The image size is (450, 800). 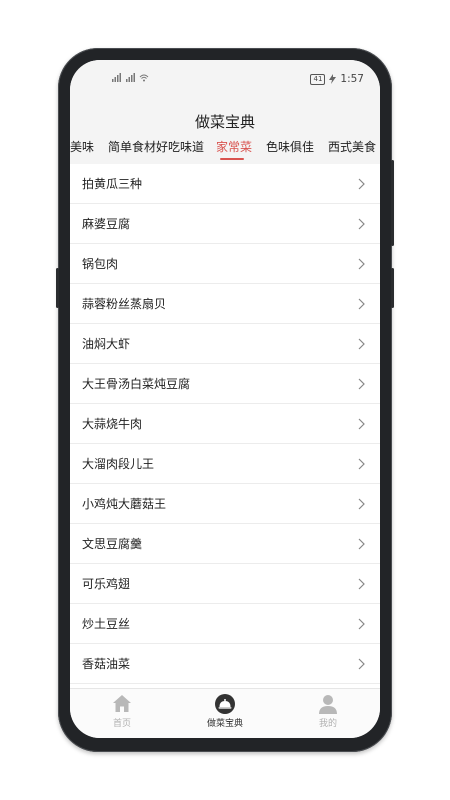 What do you see at coordinates (57, 288) in the screenshot?
I see `volume-button` at bounding box center [57, 288].